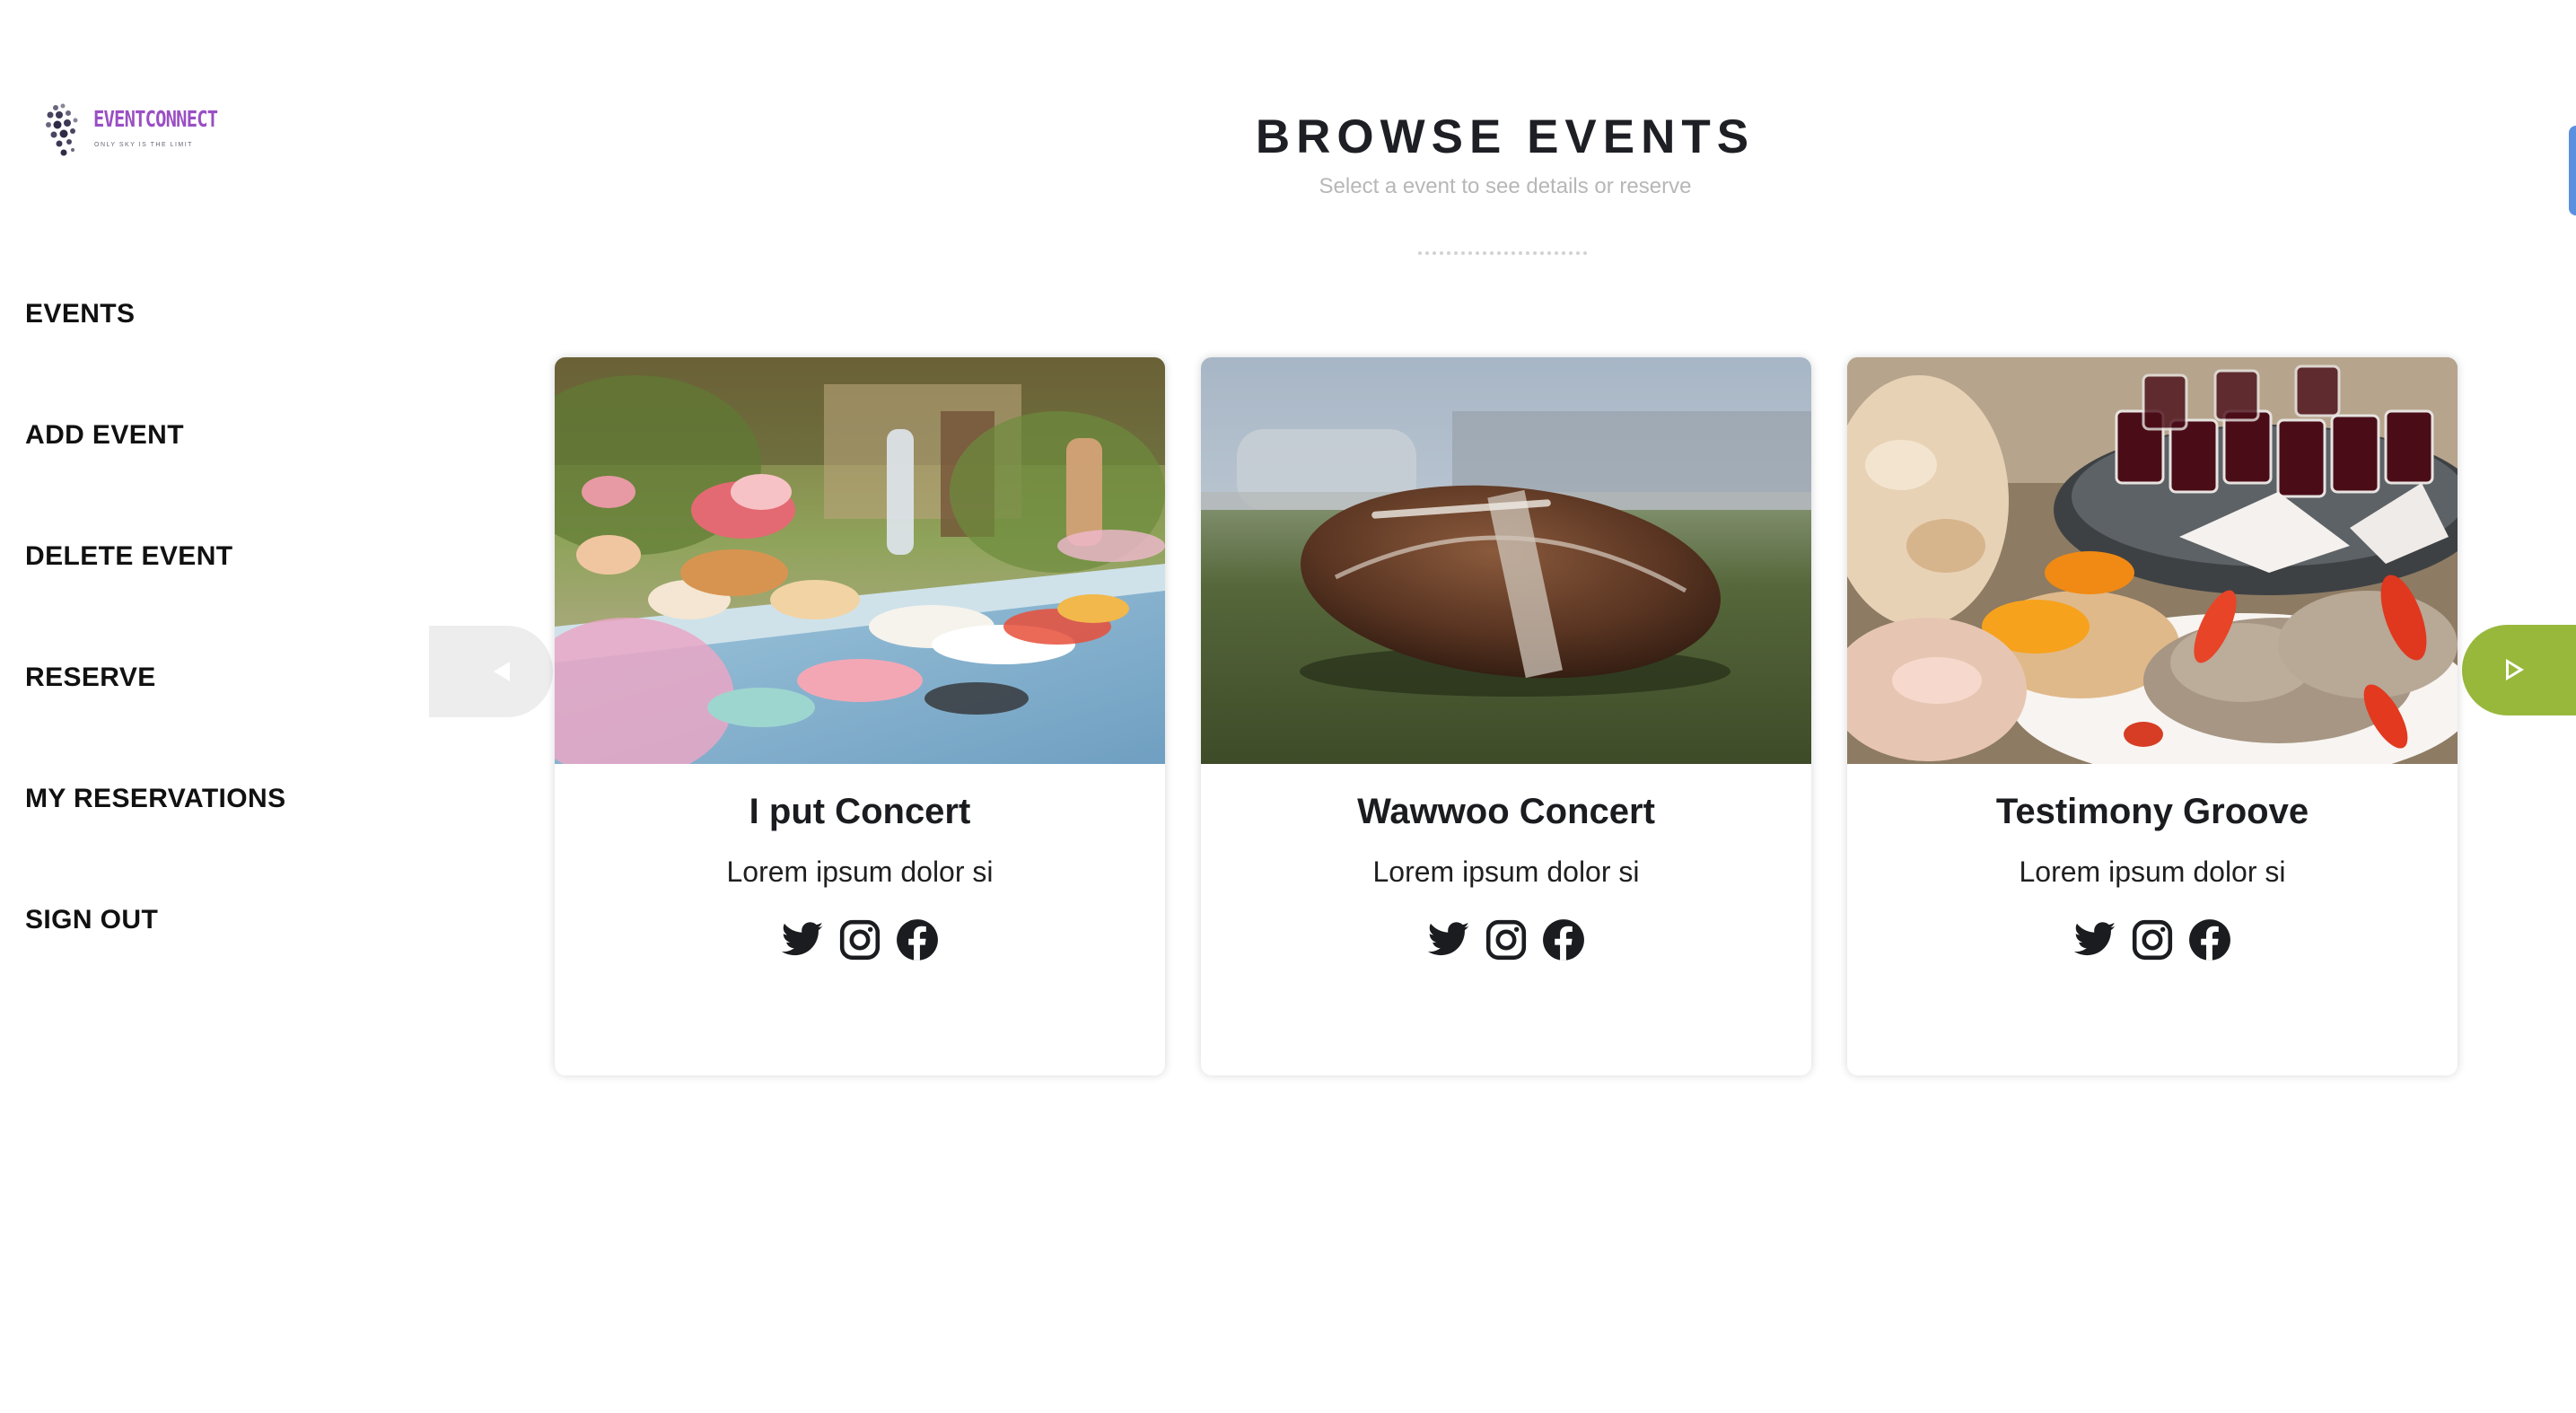 The image size is (2576, 1413). Describe the element at coordinates (155, 953) in the screenshot. I see `sidebar-item-sign-out: SIGN OUT` at that location.